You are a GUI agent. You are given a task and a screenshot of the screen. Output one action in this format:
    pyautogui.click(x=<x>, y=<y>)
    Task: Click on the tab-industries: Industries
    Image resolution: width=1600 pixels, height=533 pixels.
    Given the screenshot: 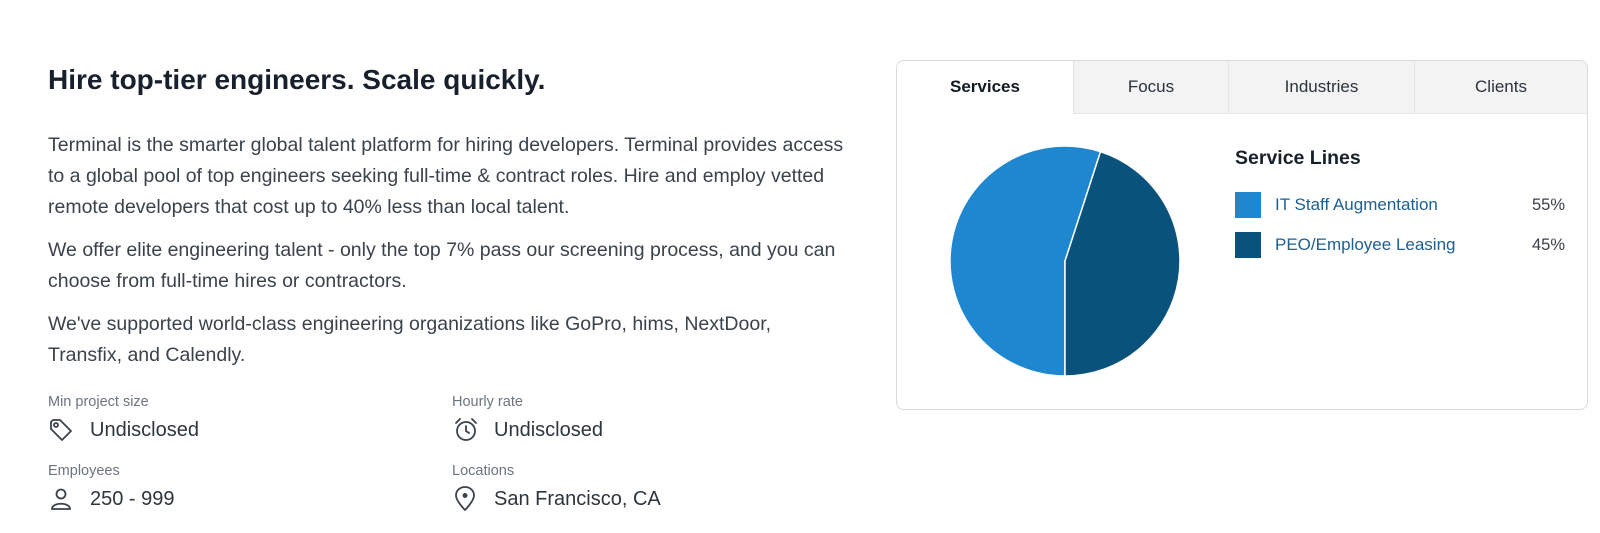 What is the action you would take?
    pyautogui.click(x=1321, y=87)
    